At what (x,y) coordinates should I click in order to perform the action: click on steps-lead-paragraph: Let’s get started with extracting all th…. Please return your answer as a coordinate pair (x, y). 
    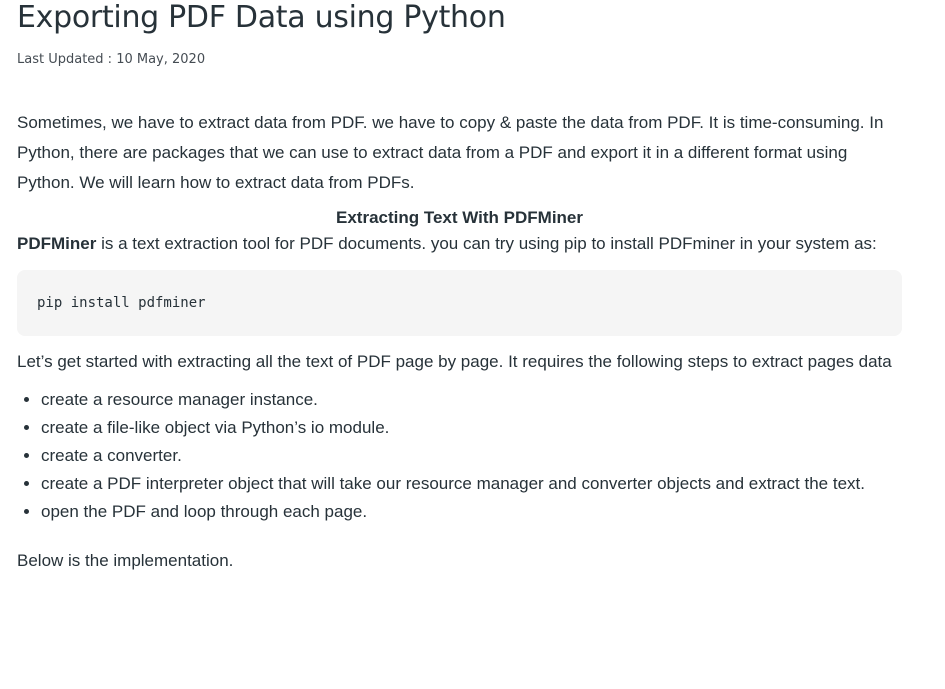
    Looking at the image, I should click on (454, 361).